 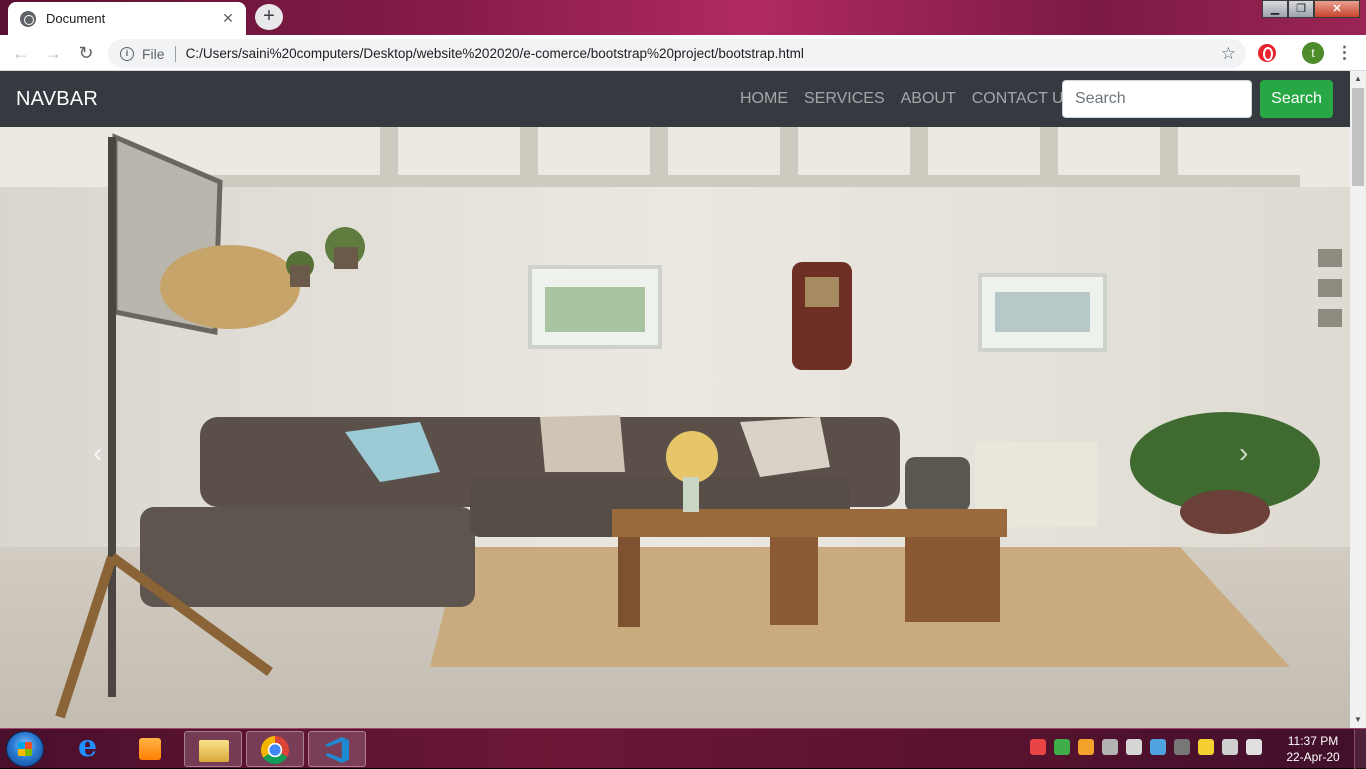 I want to click on bookmark-star-icon: ☆, so click(x=1228, y=54).